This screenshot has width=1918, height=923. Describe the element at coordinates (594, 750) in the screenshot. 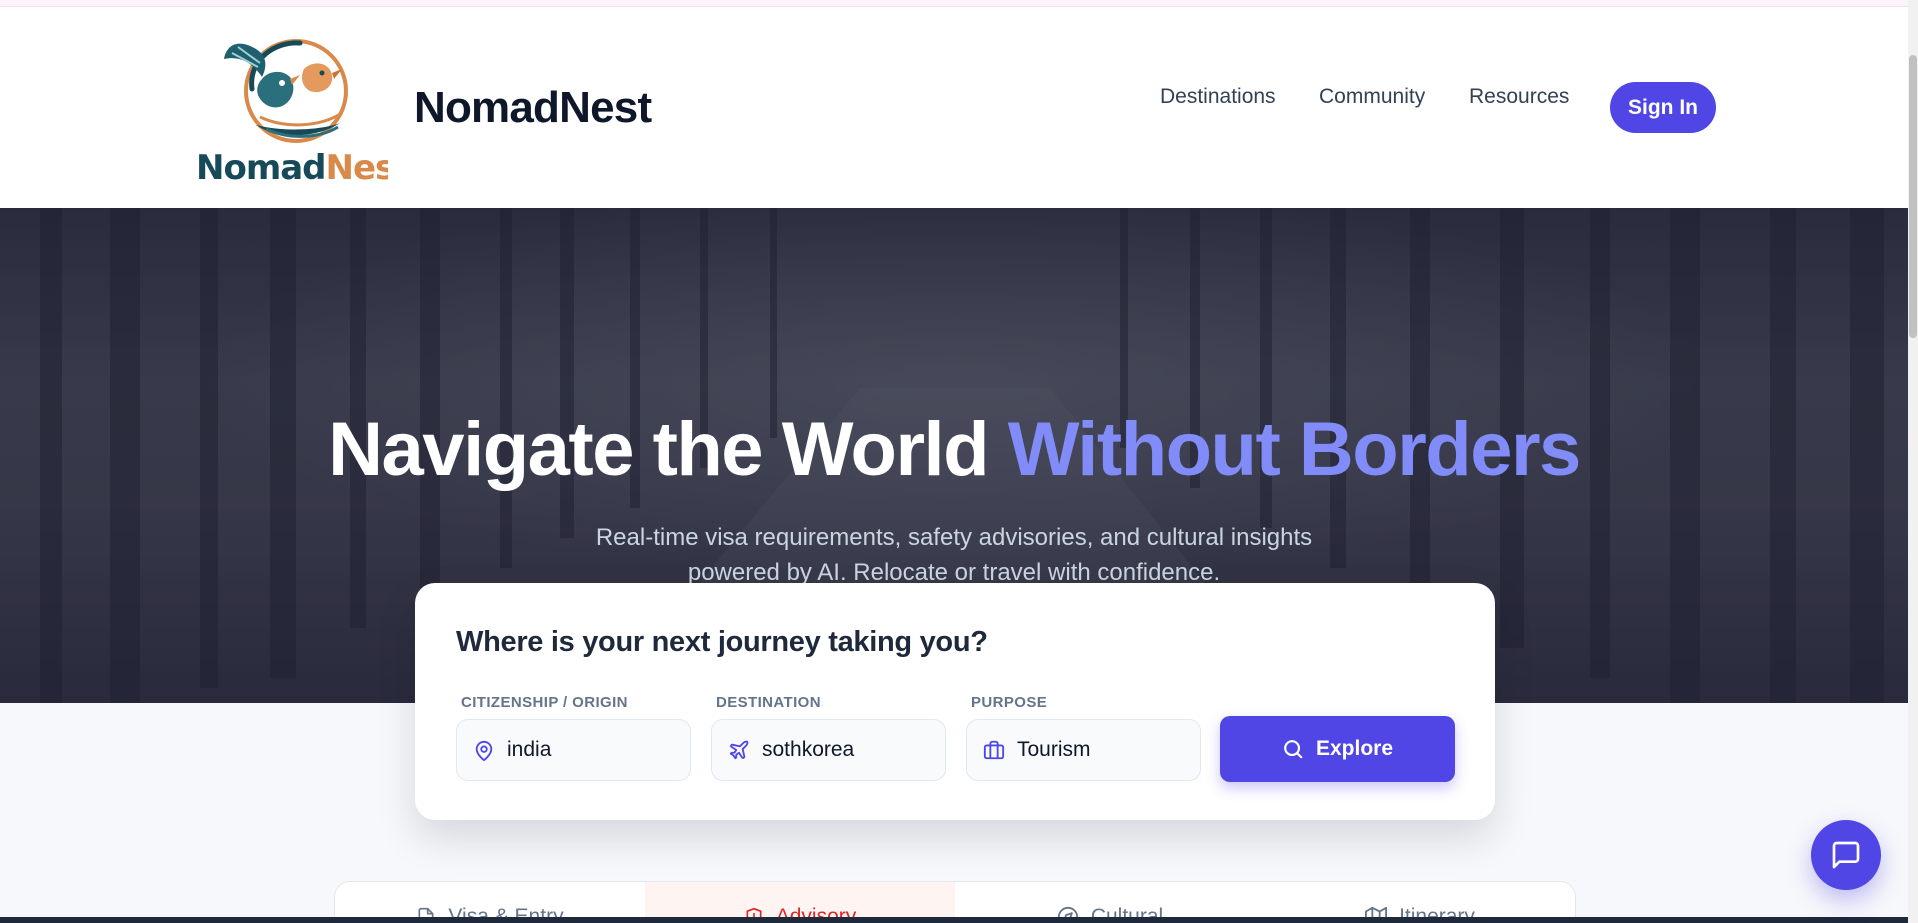

I see `origin-input` at that location.